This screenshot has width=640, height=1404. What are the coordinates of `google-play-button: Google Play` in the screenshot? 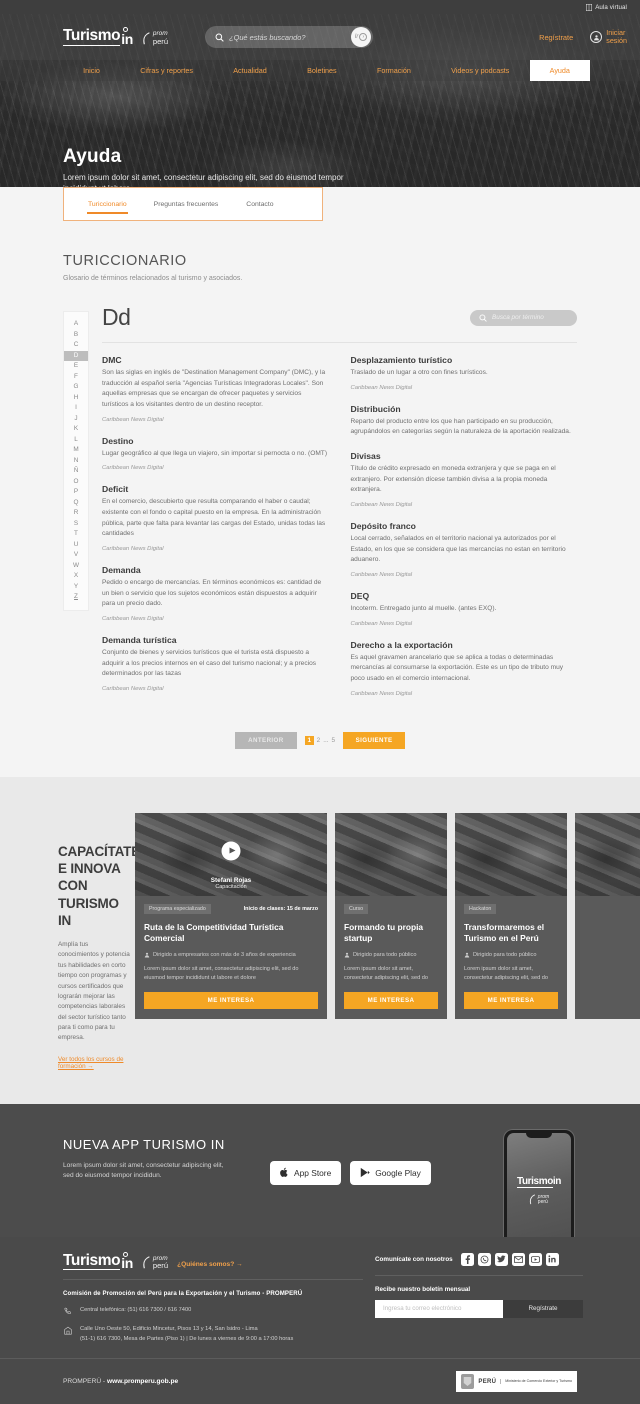 It's located at (390, 1172).